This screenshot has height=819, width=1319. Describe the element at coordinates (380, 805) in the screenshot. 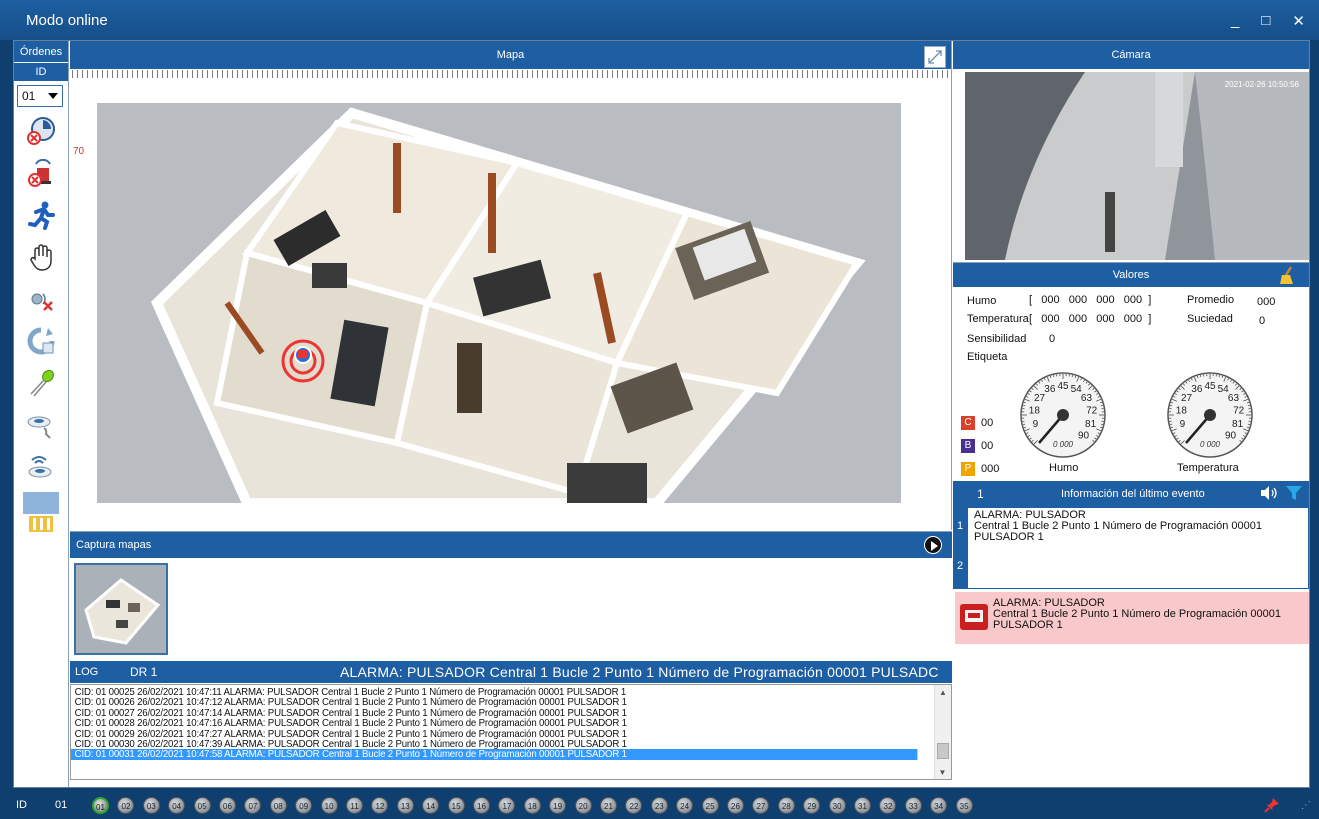

I see `central-node-button: 12` at that location.